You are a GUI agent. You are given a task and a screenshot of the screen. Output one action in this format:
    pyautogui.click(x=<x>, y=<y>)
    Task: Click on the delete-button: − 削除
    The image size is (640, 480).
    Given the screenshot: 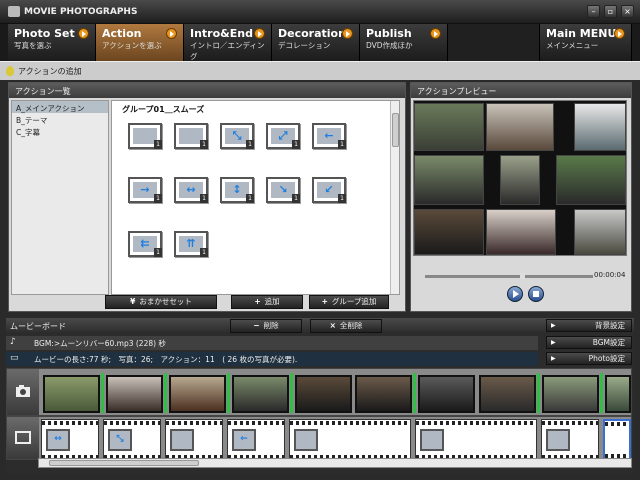 What is the action you would take?
    pyautogui.click(x=266, y=326)
    